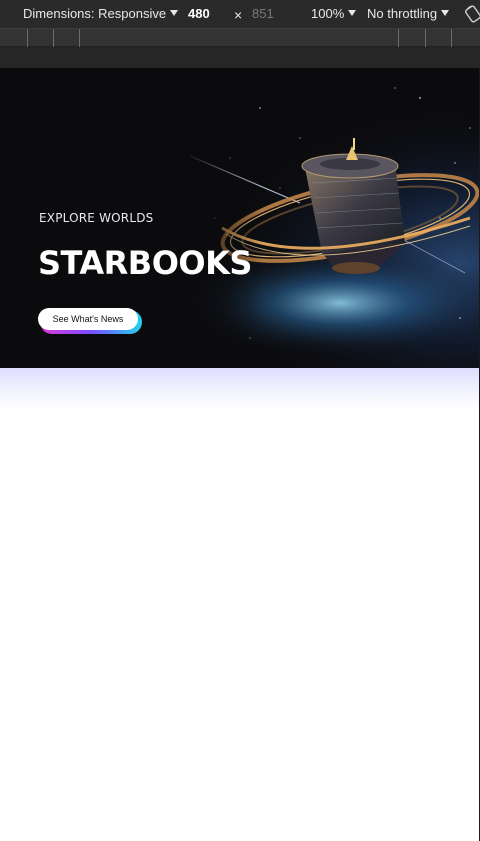 The image size is (480, 841). Describe the element at coordinates (402, 13) in the screenshot. I see `throttling-label: No throttling` at that location.